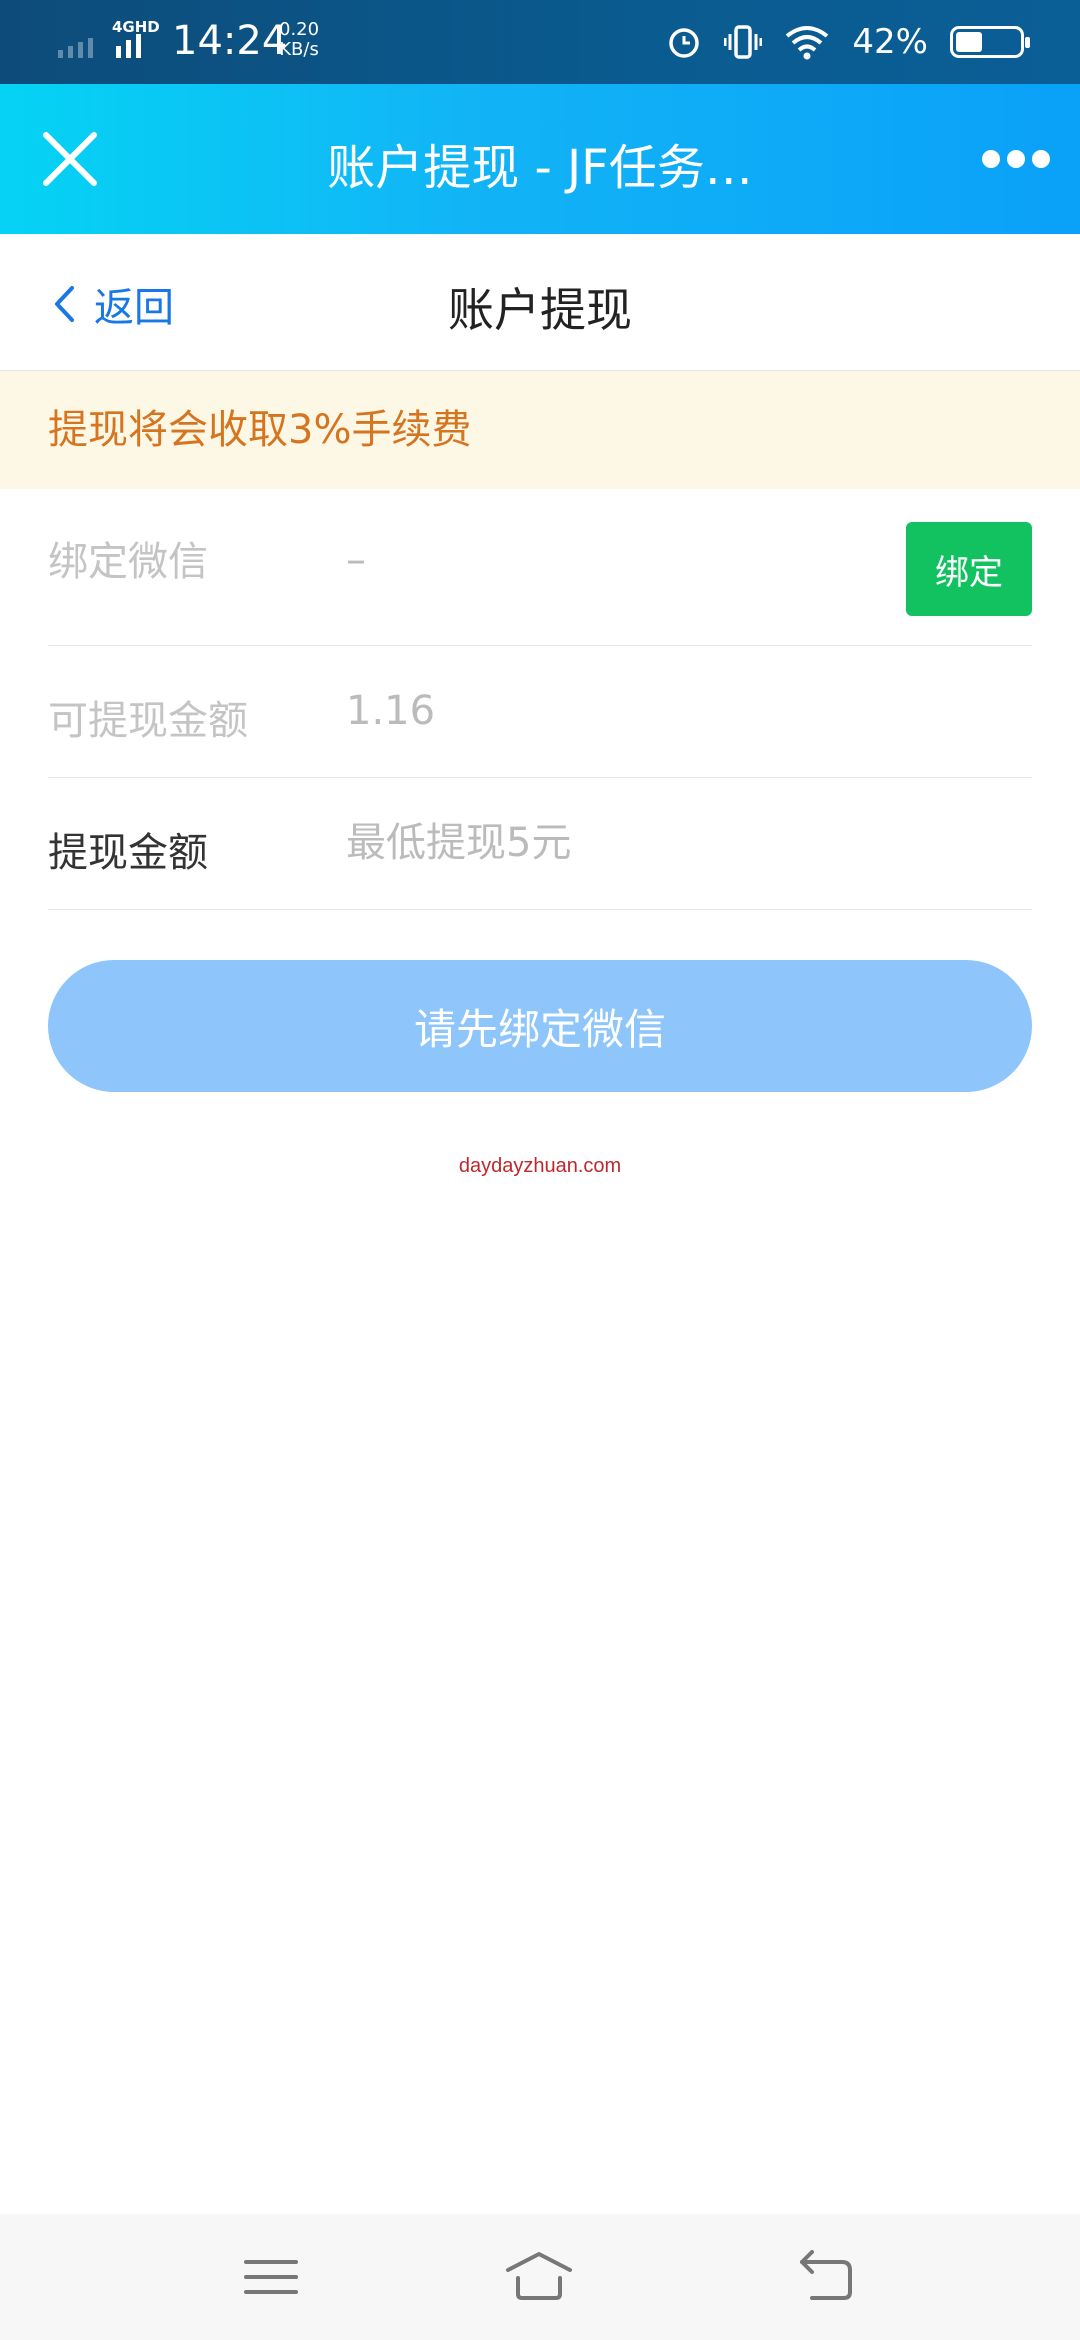  What do you see at coordinates (136, 27) in the screenshot?
I see `network-type: 4GHD` at bounding box center [136, 27].